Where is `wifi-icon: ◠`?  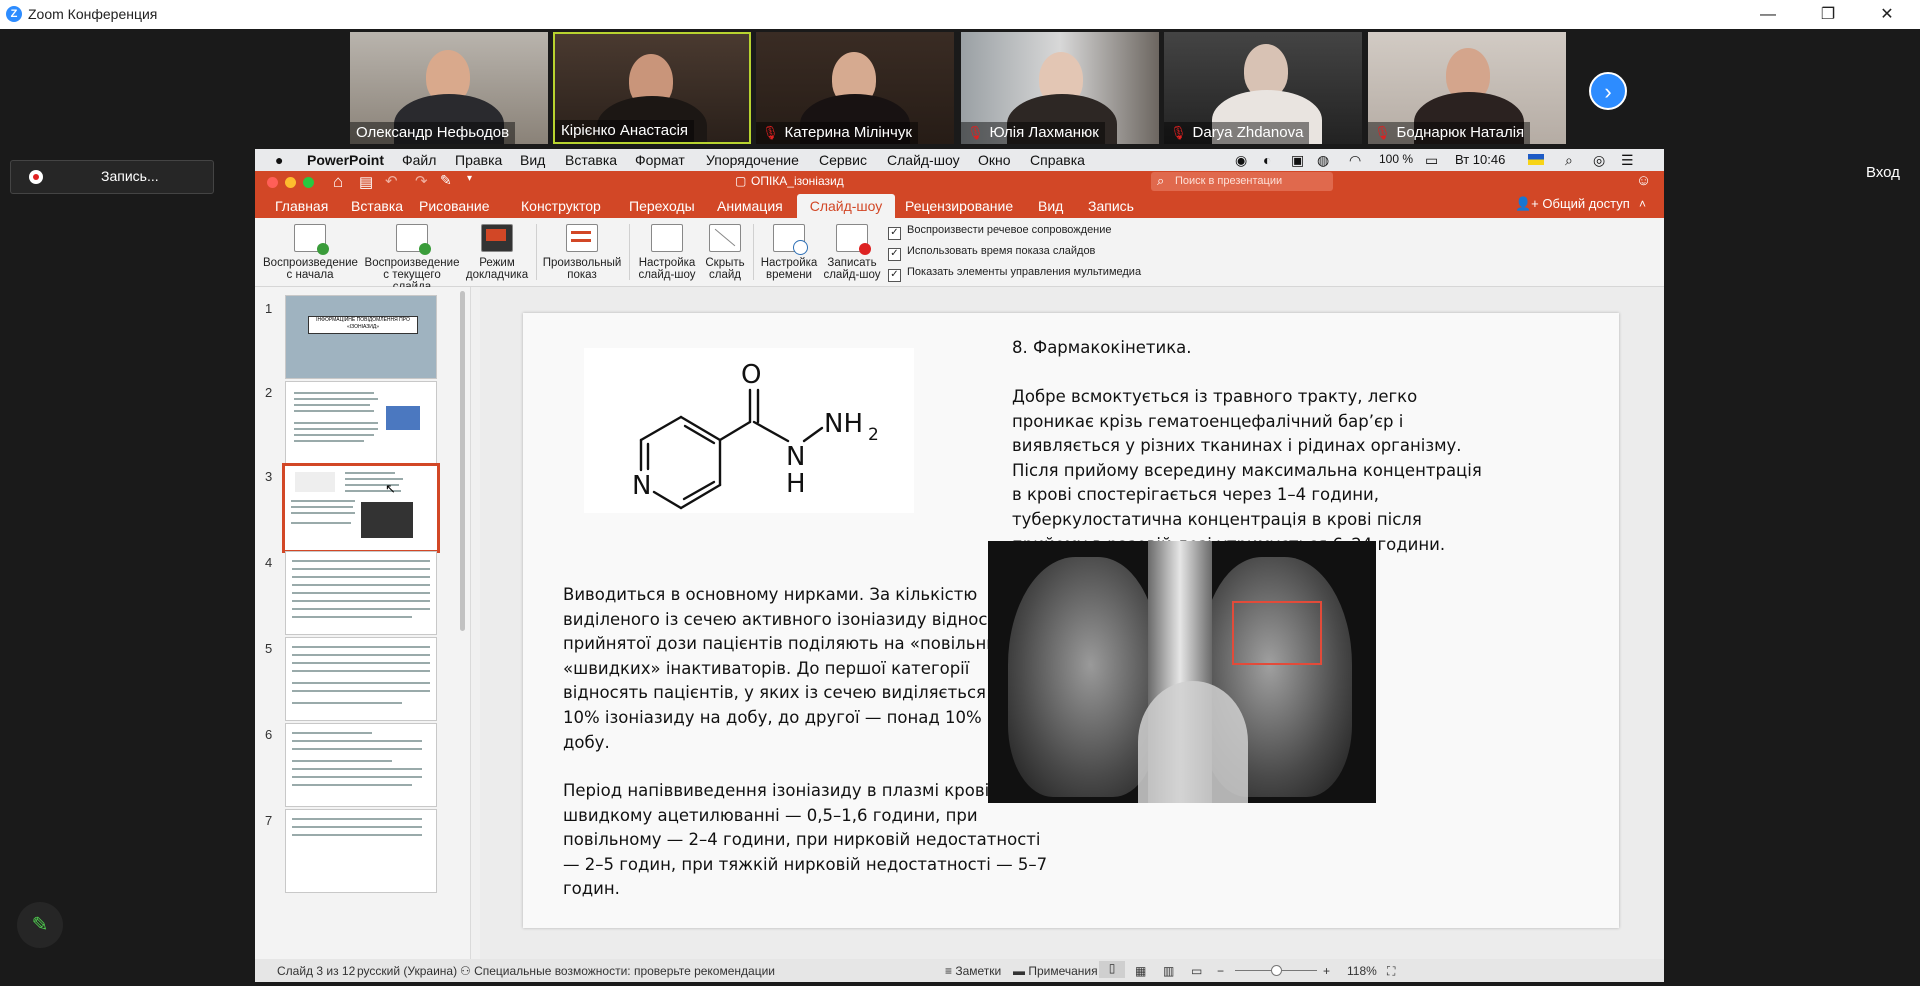 wifi-icon: ◠ is located at coordinates (1355, 160).